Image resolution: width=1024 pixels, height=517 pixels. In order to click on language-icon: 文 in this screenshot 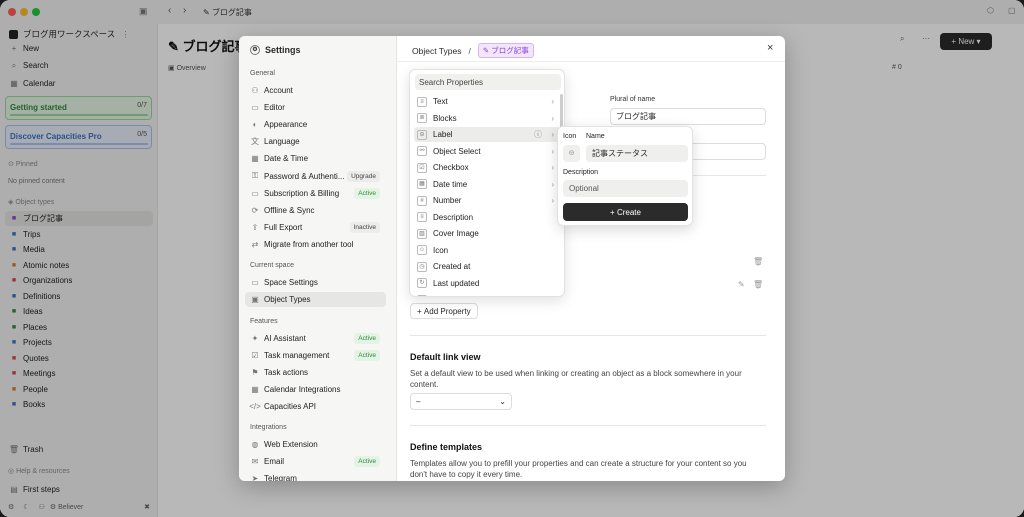, I will do `click(255, 142)`.